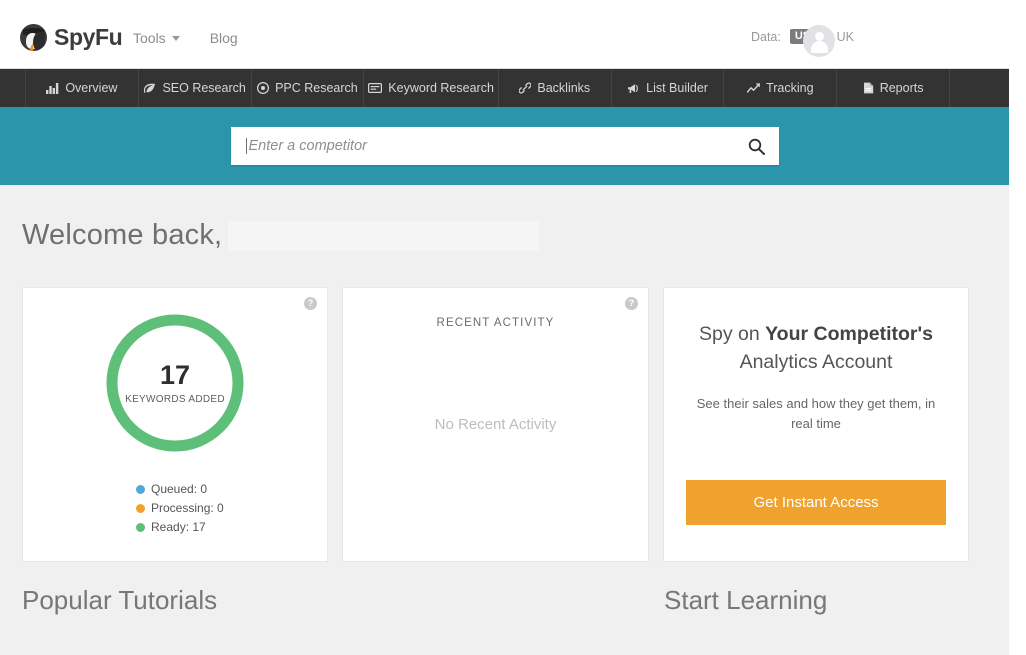 This screenshot has height=655, width=1026. What do you see at coordinates (498, 146) in the screenshot?
I see `search-input: Enter a competitor` at bounding box center [498, 146].